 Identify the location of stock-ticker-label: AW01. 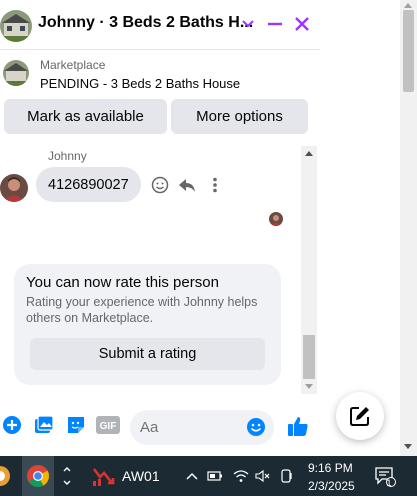
(142, 476).